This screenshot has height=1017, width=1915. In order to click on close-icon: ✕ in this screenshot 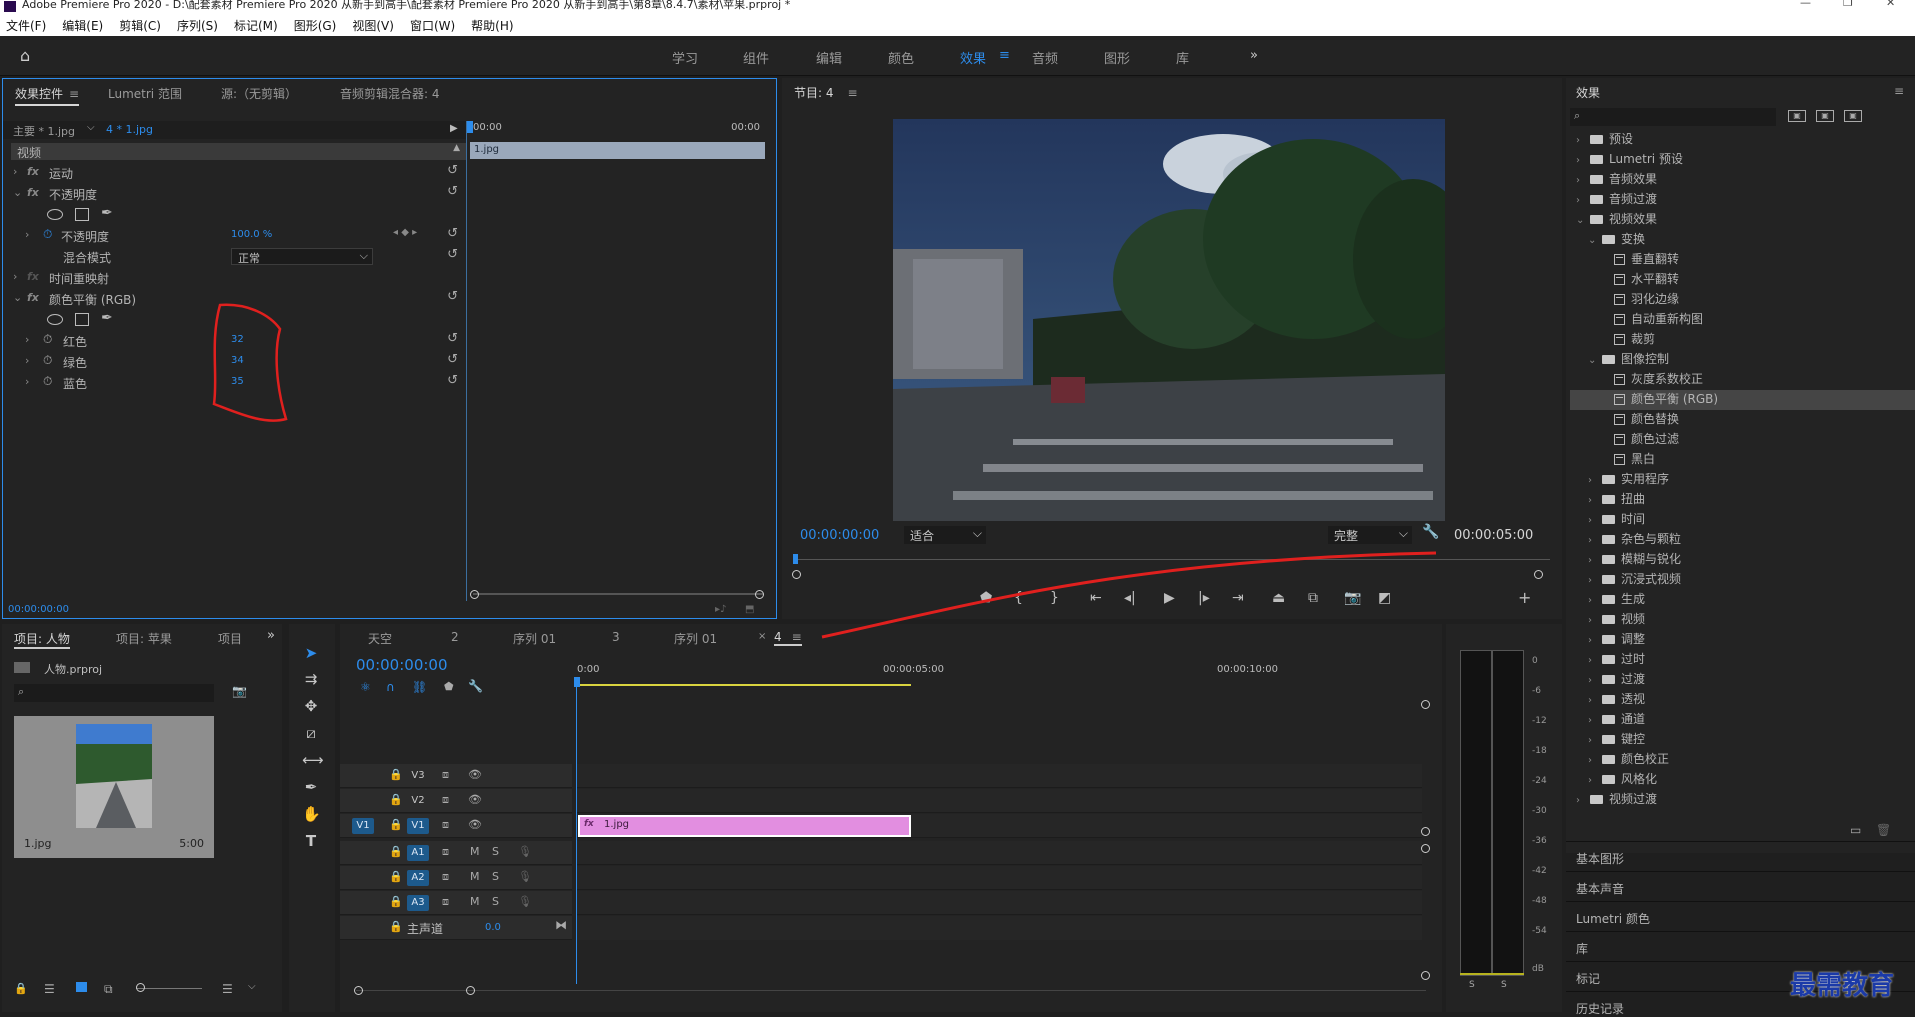, I will do `click(1890, 4)`.